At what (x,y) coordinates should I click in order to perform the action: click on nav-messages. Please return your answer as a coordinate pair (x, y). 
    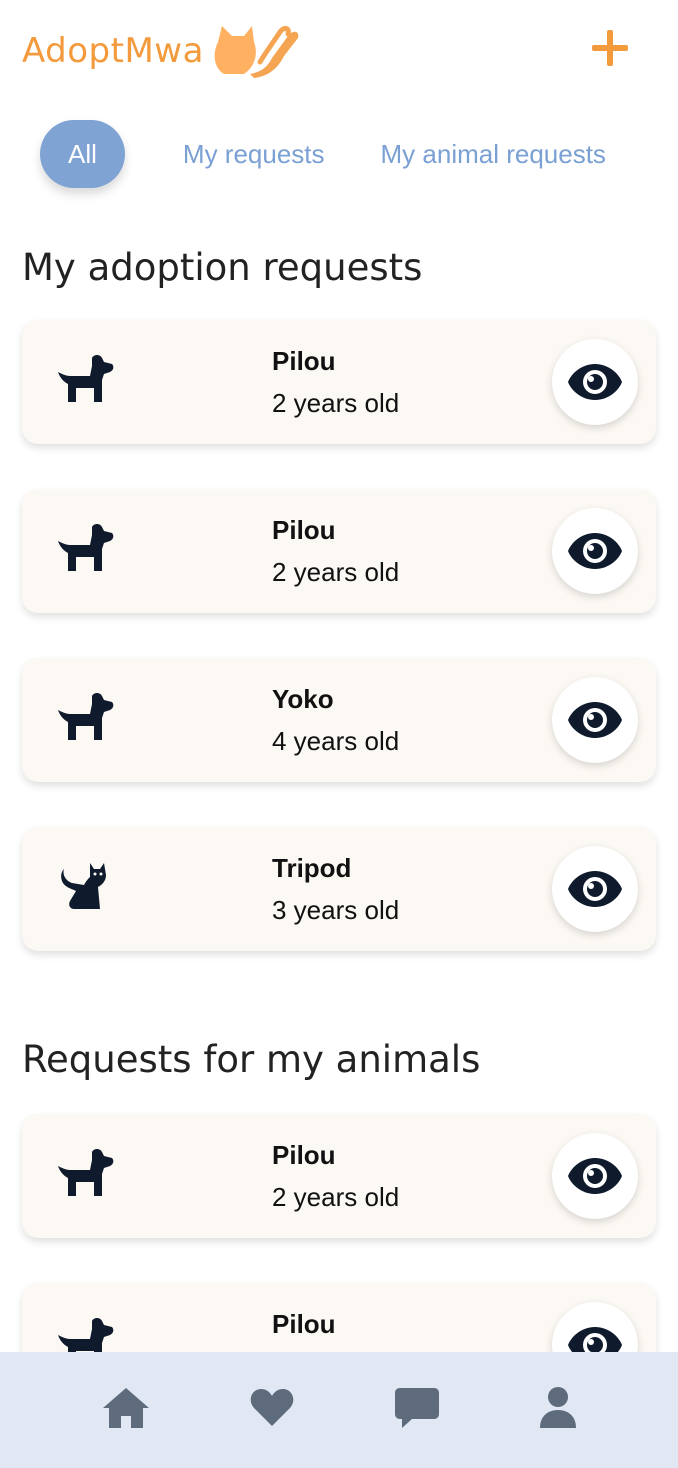
    Looking at the image, I should click on (417, 1408).